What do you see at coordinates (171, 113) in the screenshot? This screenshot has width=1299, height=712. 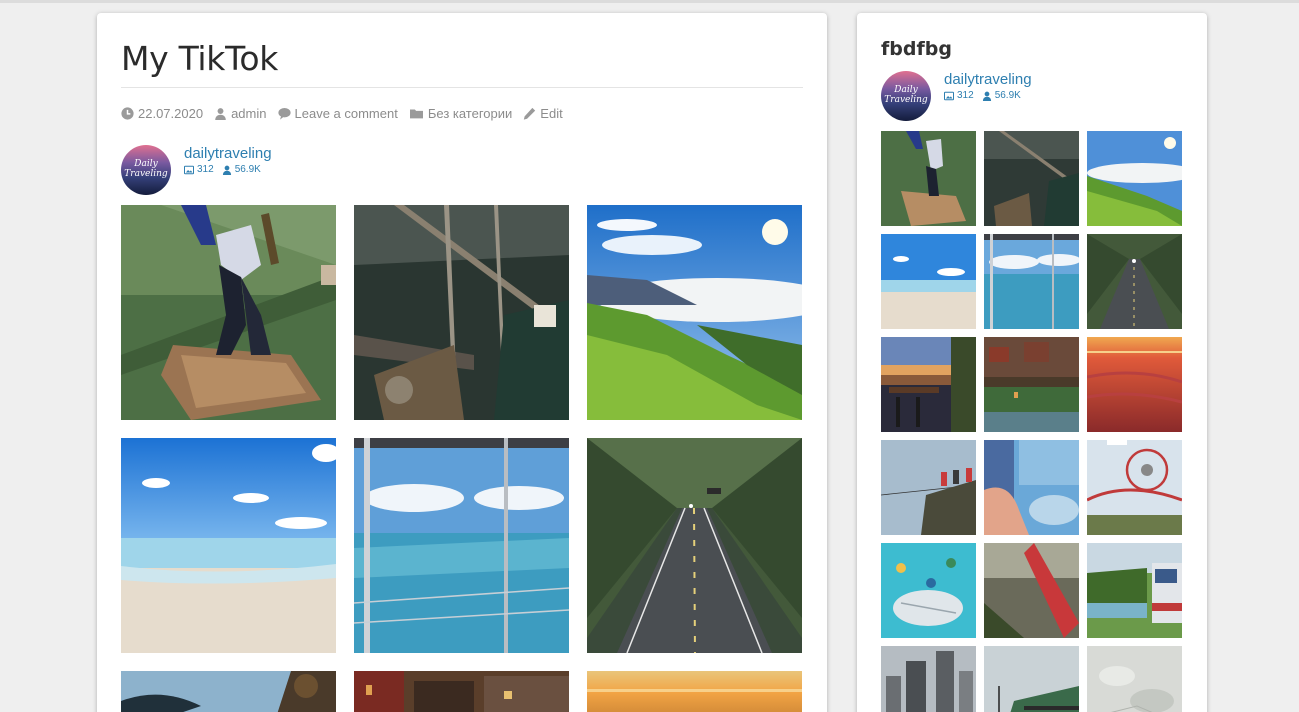 I see `post-date-text: 22.07.2020` at bounding box center [171, 113].